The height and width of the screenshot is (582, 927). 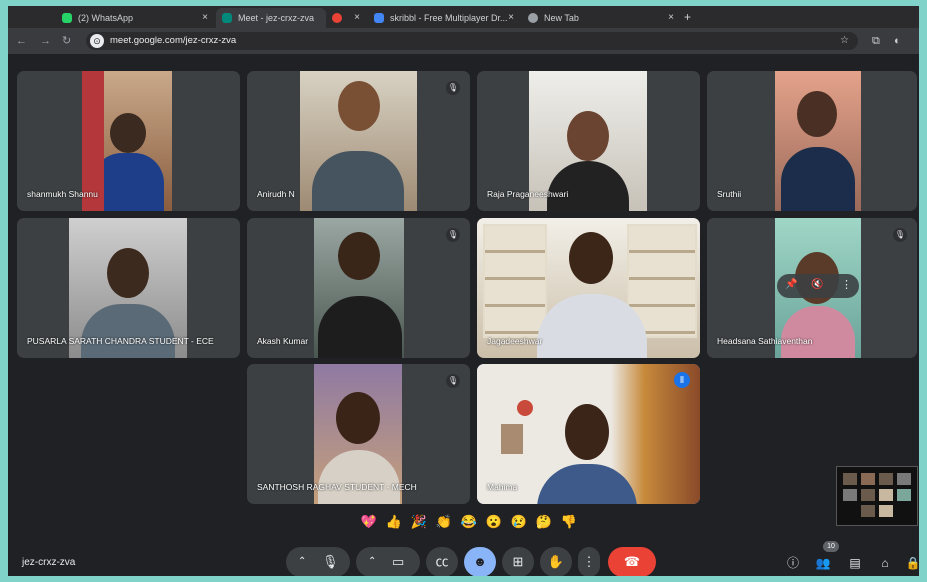 I want to click on clapping-reaction-icon: 👏, so click(x=444, y=522).